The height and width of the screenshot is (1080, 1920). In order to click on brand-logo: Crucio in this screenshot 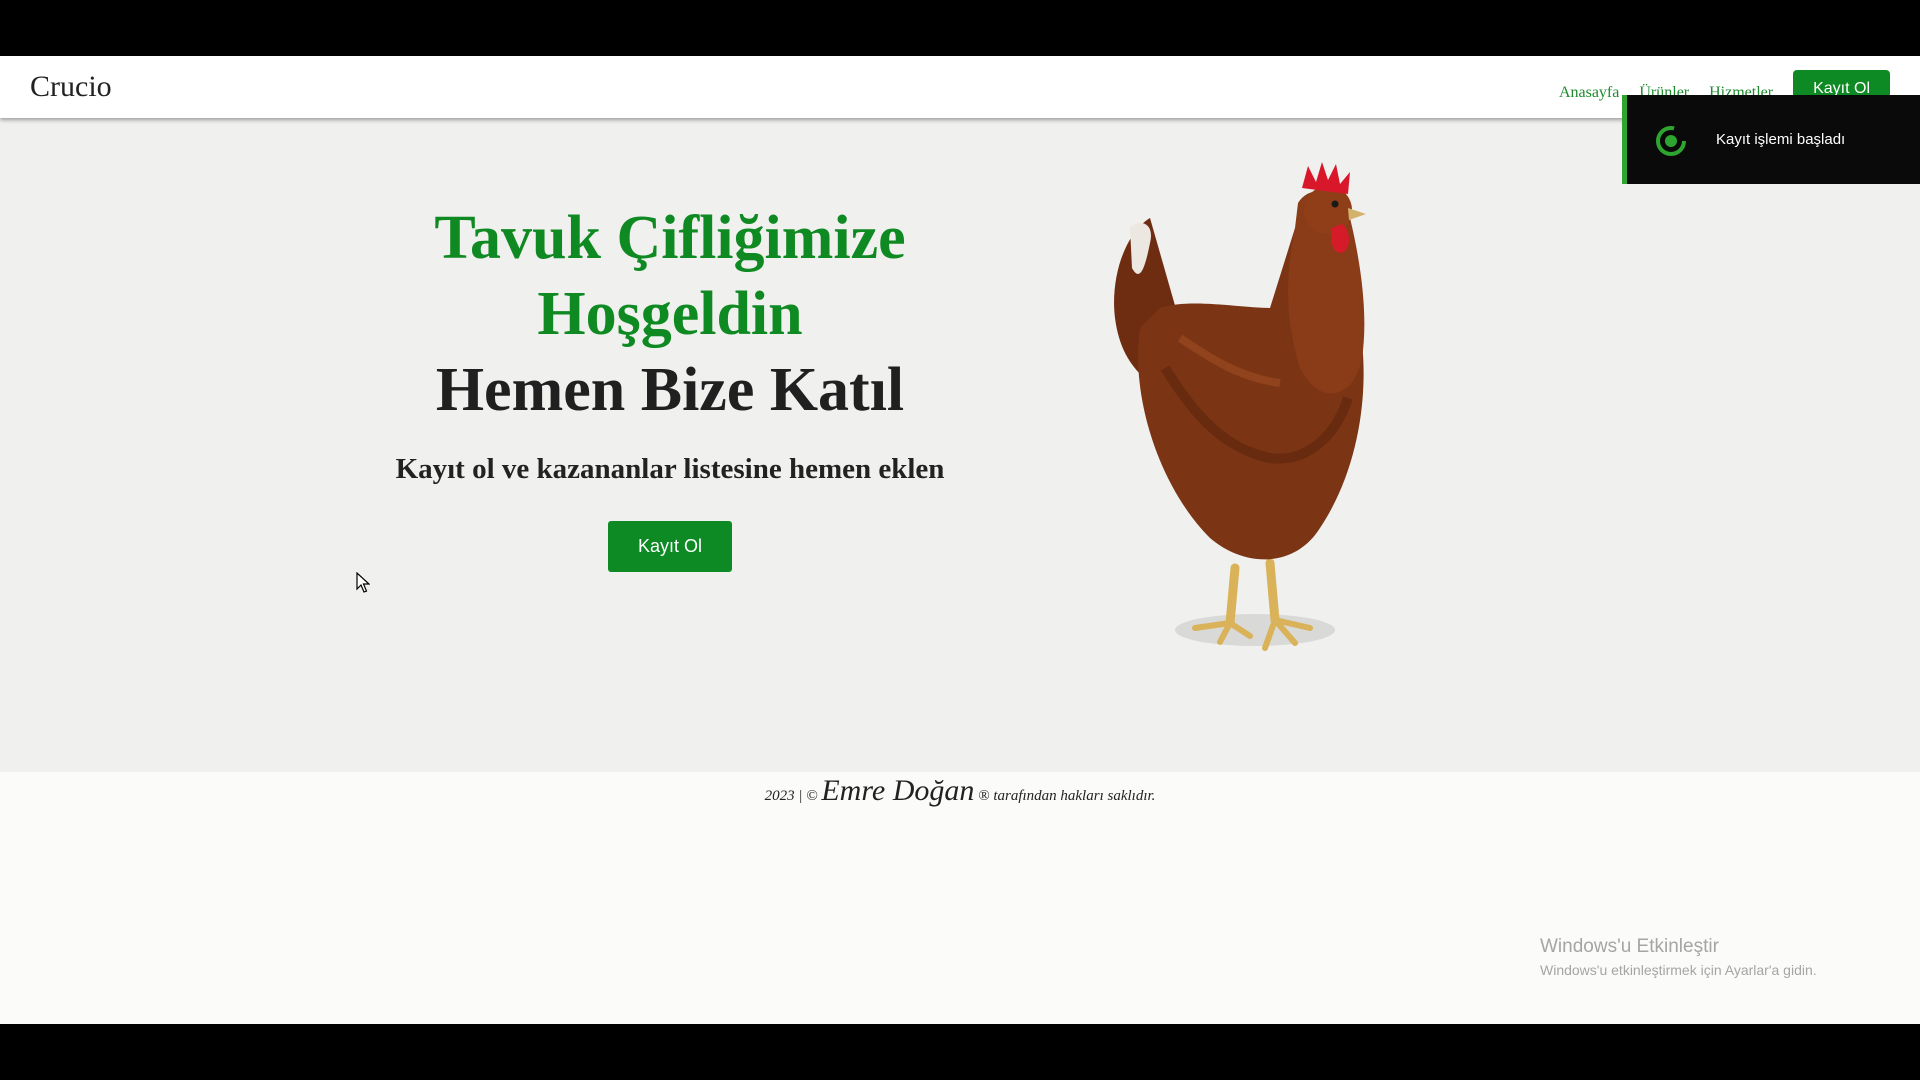, I will do `click(71, 87)`.